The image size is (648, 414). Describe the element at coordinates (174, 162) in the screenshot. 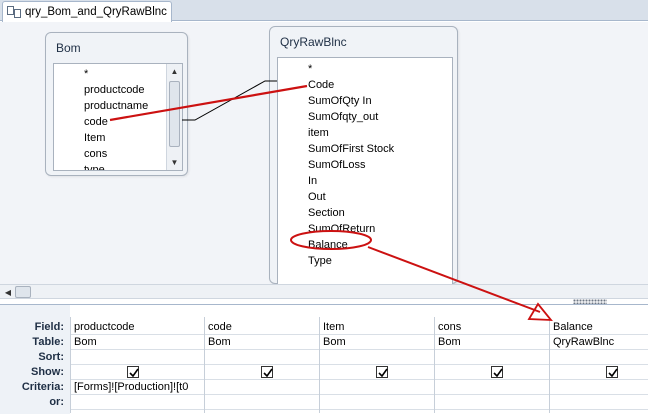

I see `scroll-down-icon: ▼` at that location.